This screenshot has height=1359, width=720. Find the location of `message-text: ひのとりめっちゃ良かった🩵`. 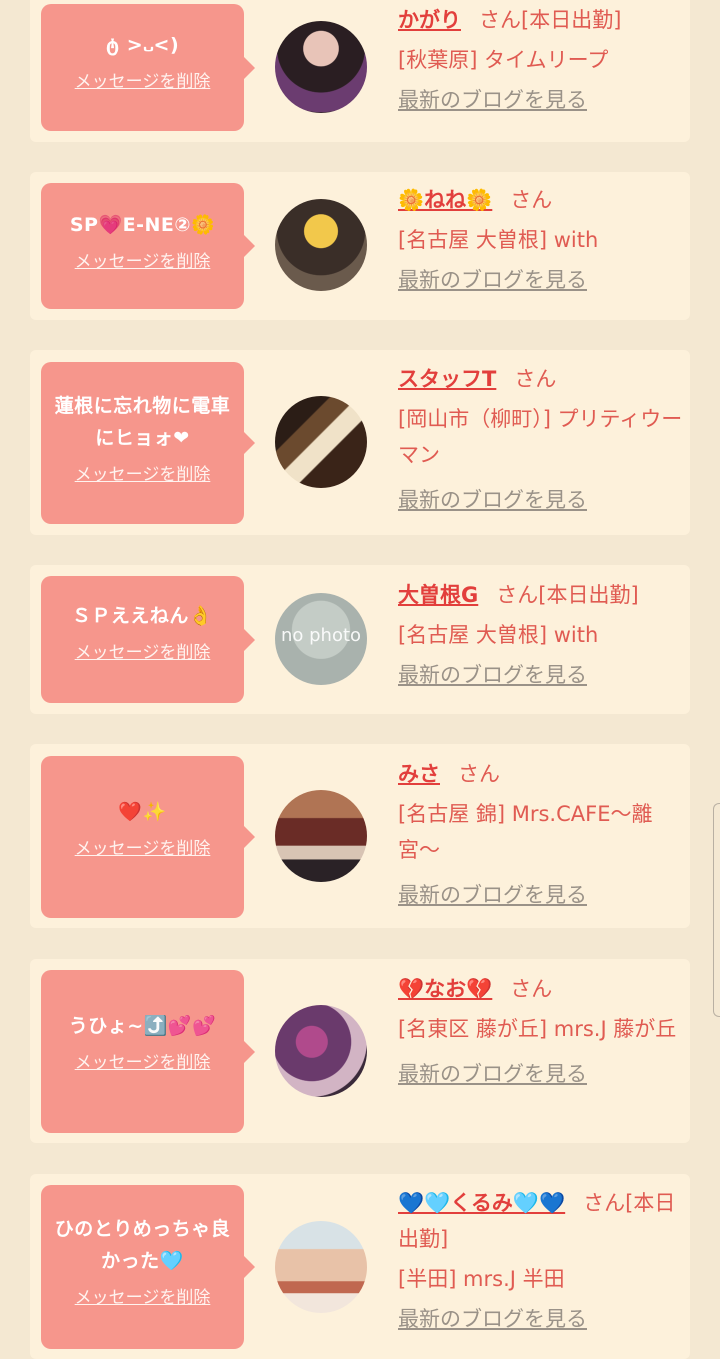

message-text: ひのとりめっちゃ良かった🩵 is located at coordinates (142, 1245).